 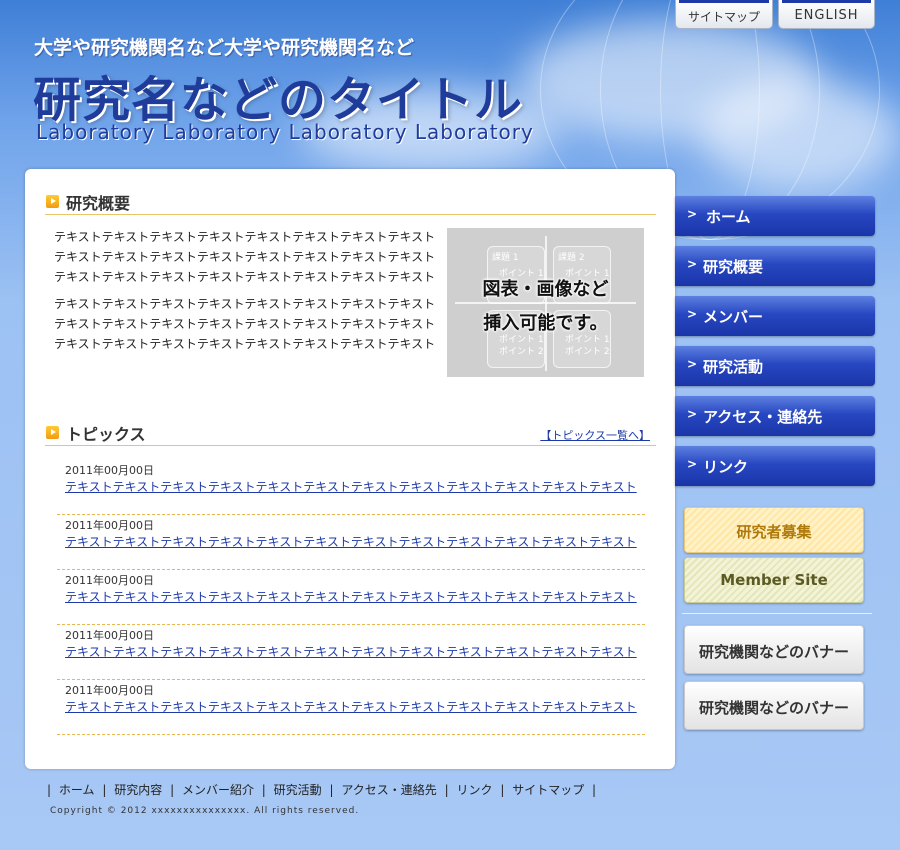 I want to click on topics-heading: トピックス, so click(x=106, y=434).